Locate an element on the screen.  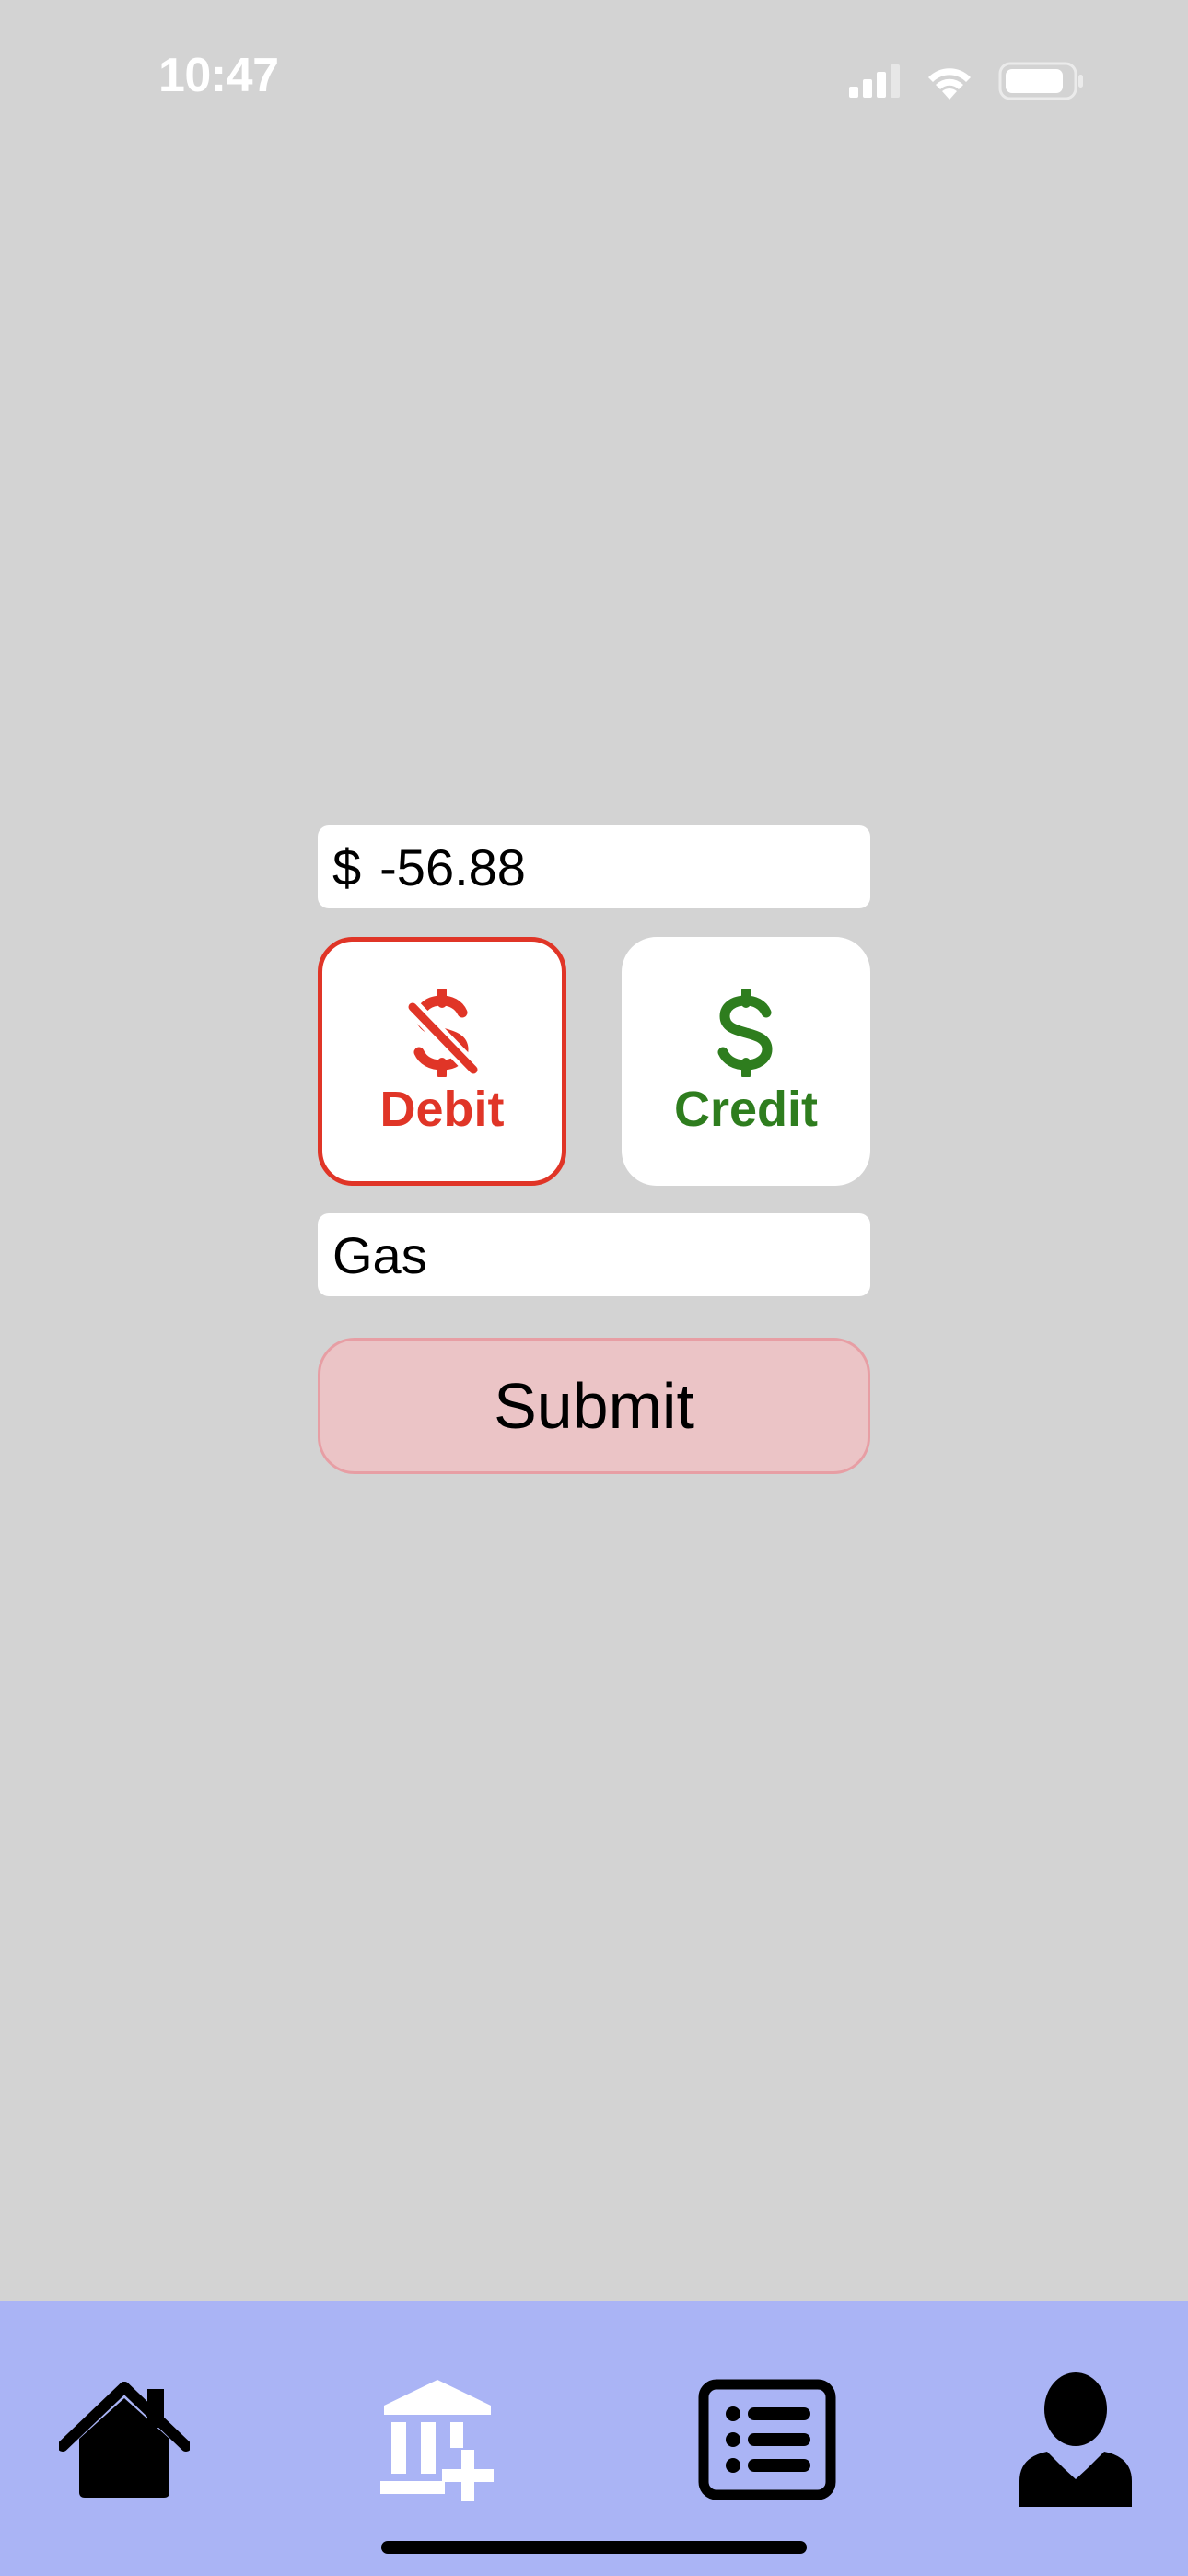
tab-add-account is located at coordinates (442, 2439).